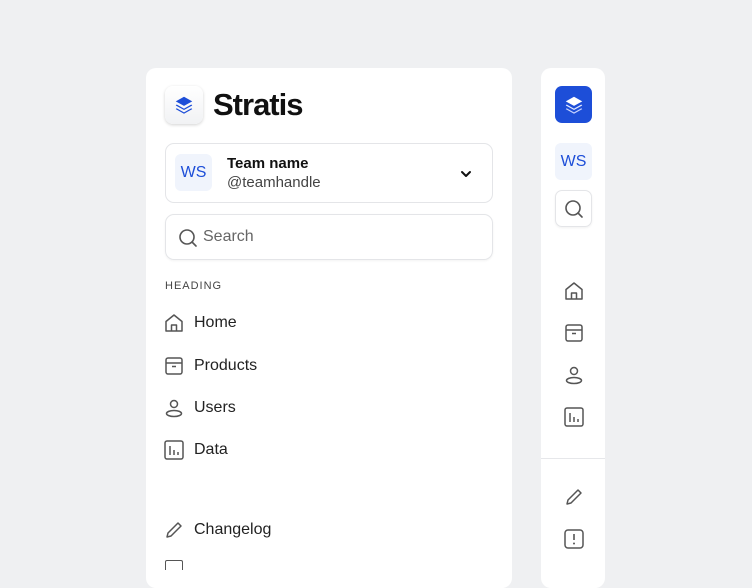 This screenshot has width=752, height=588. Describe the element at coordinates (215, 322) in the screenshot. I see `nav-label: Home` at that location.